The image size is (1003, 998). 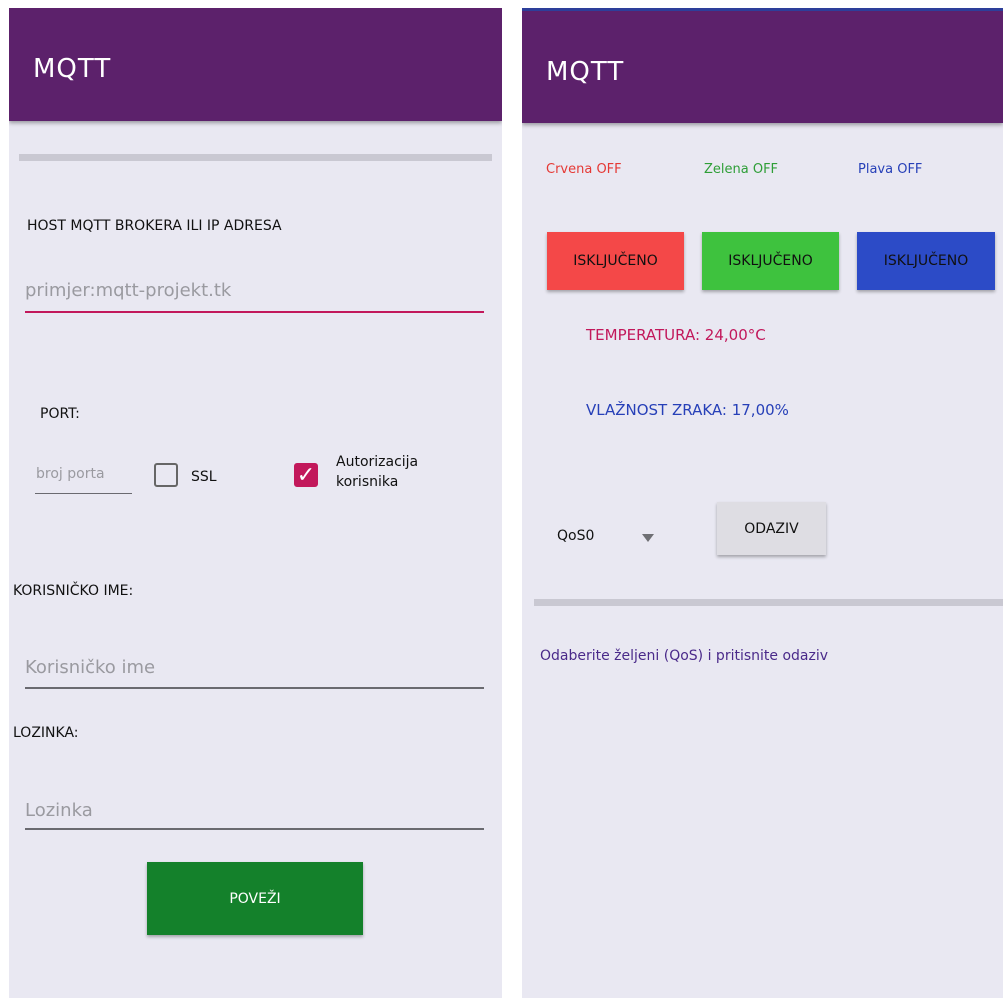 I want to click on auth-checkbox: ✓, so click(x=306, y=475).